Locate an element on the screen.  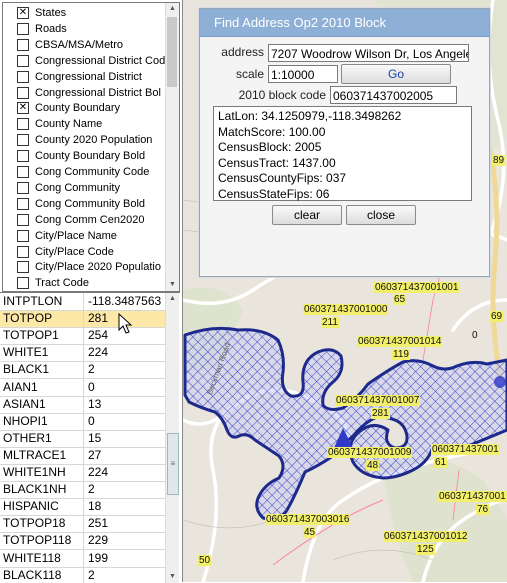
layer-list-scrollbar: ▲ ▼ is located at coordinates (172, 147).